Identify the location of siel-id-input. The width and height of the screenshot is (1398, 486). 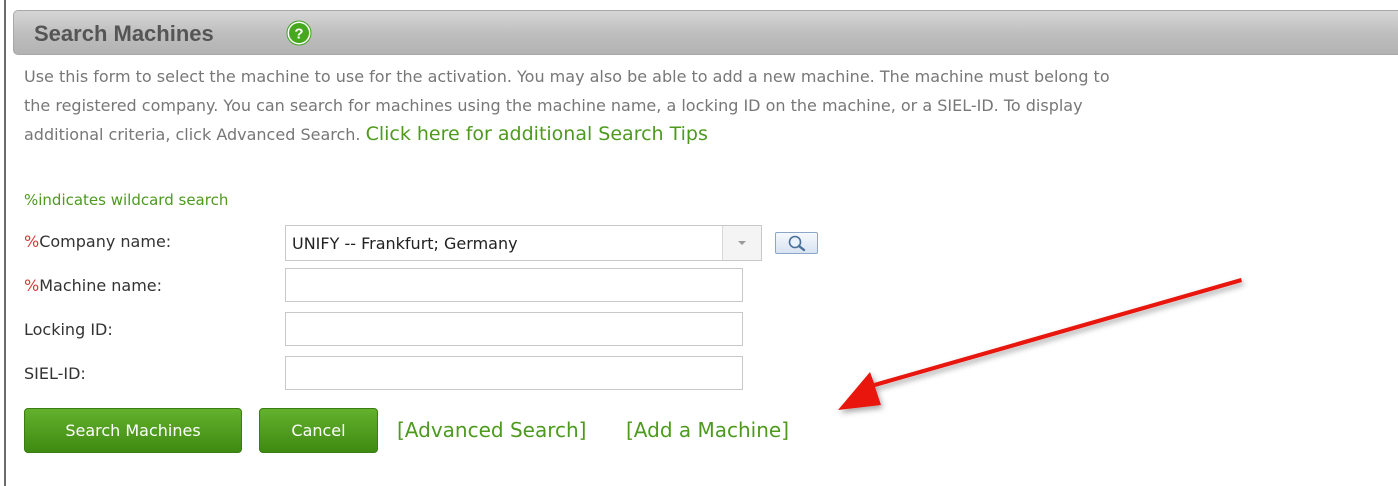
(514, 373).